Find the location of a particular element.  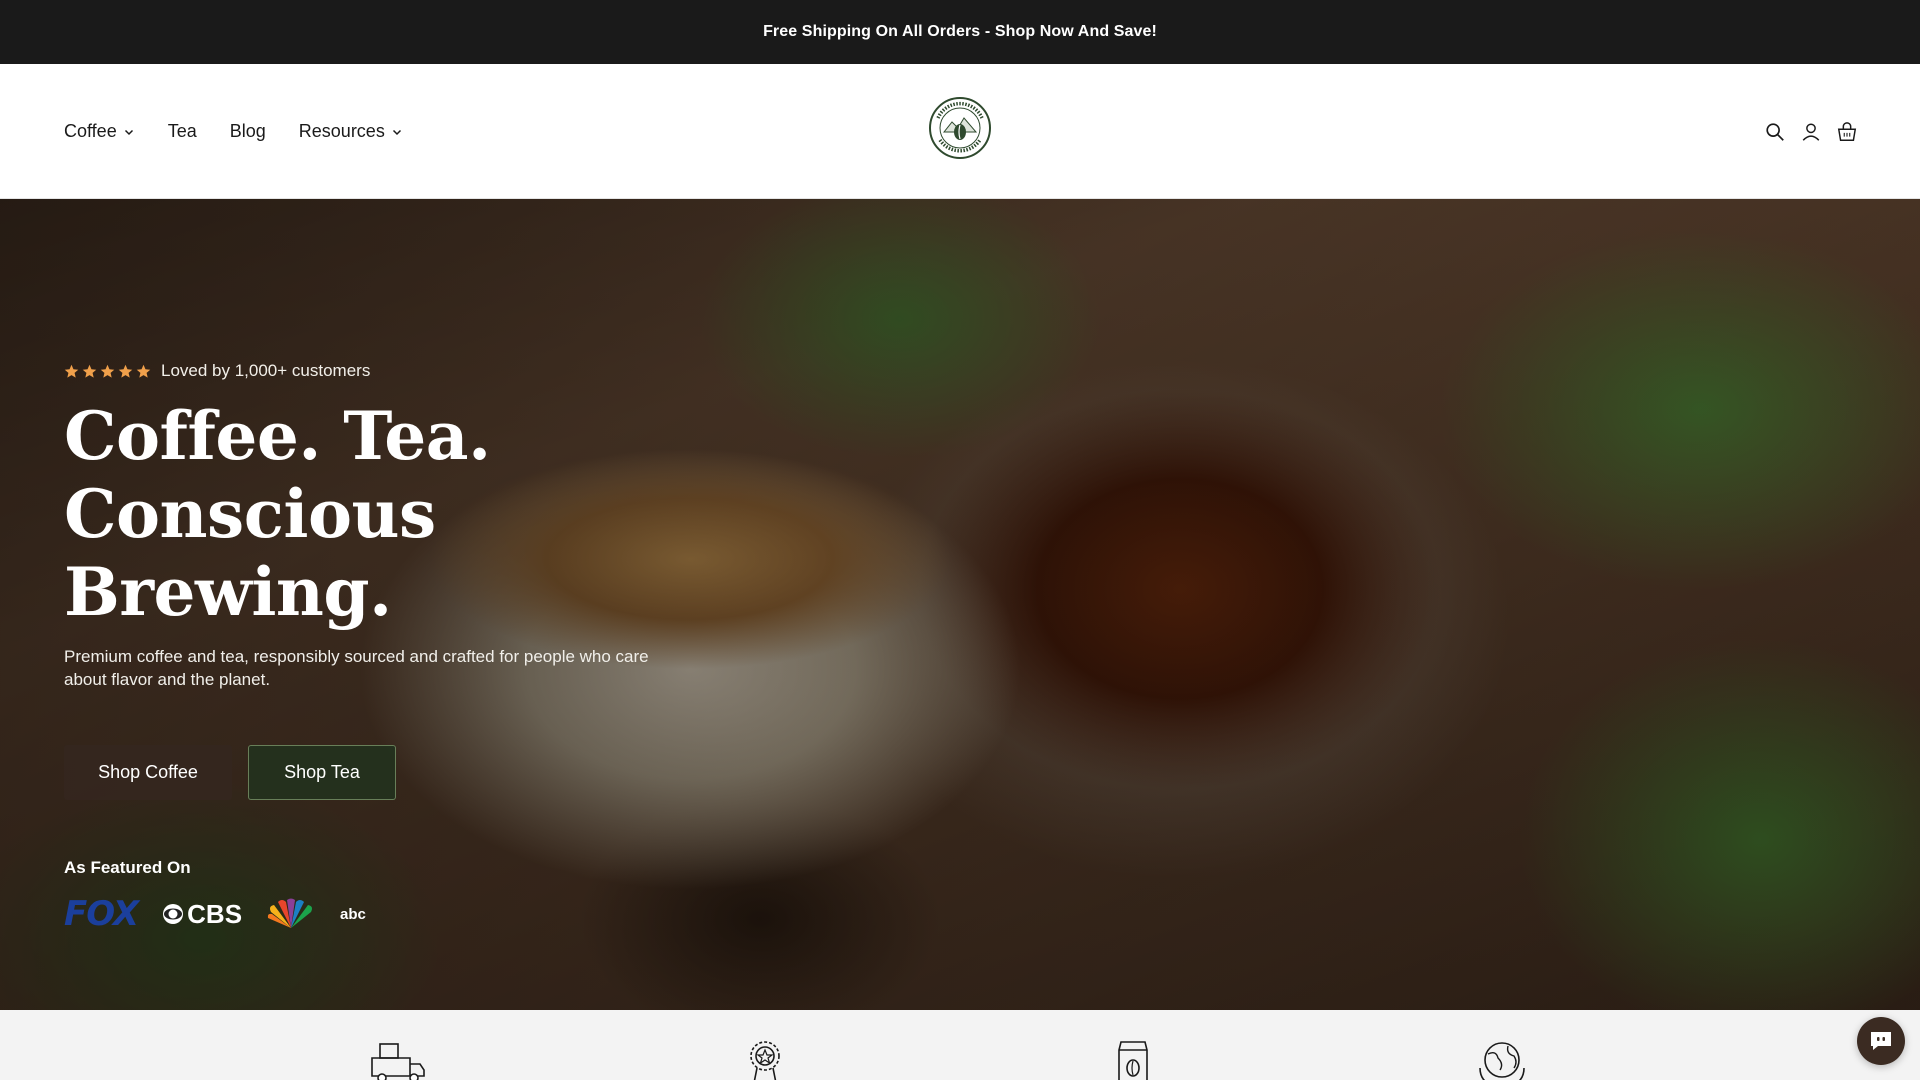

main-nav: Coffee Tea Blog Resources is located at coordinates (233, 131).